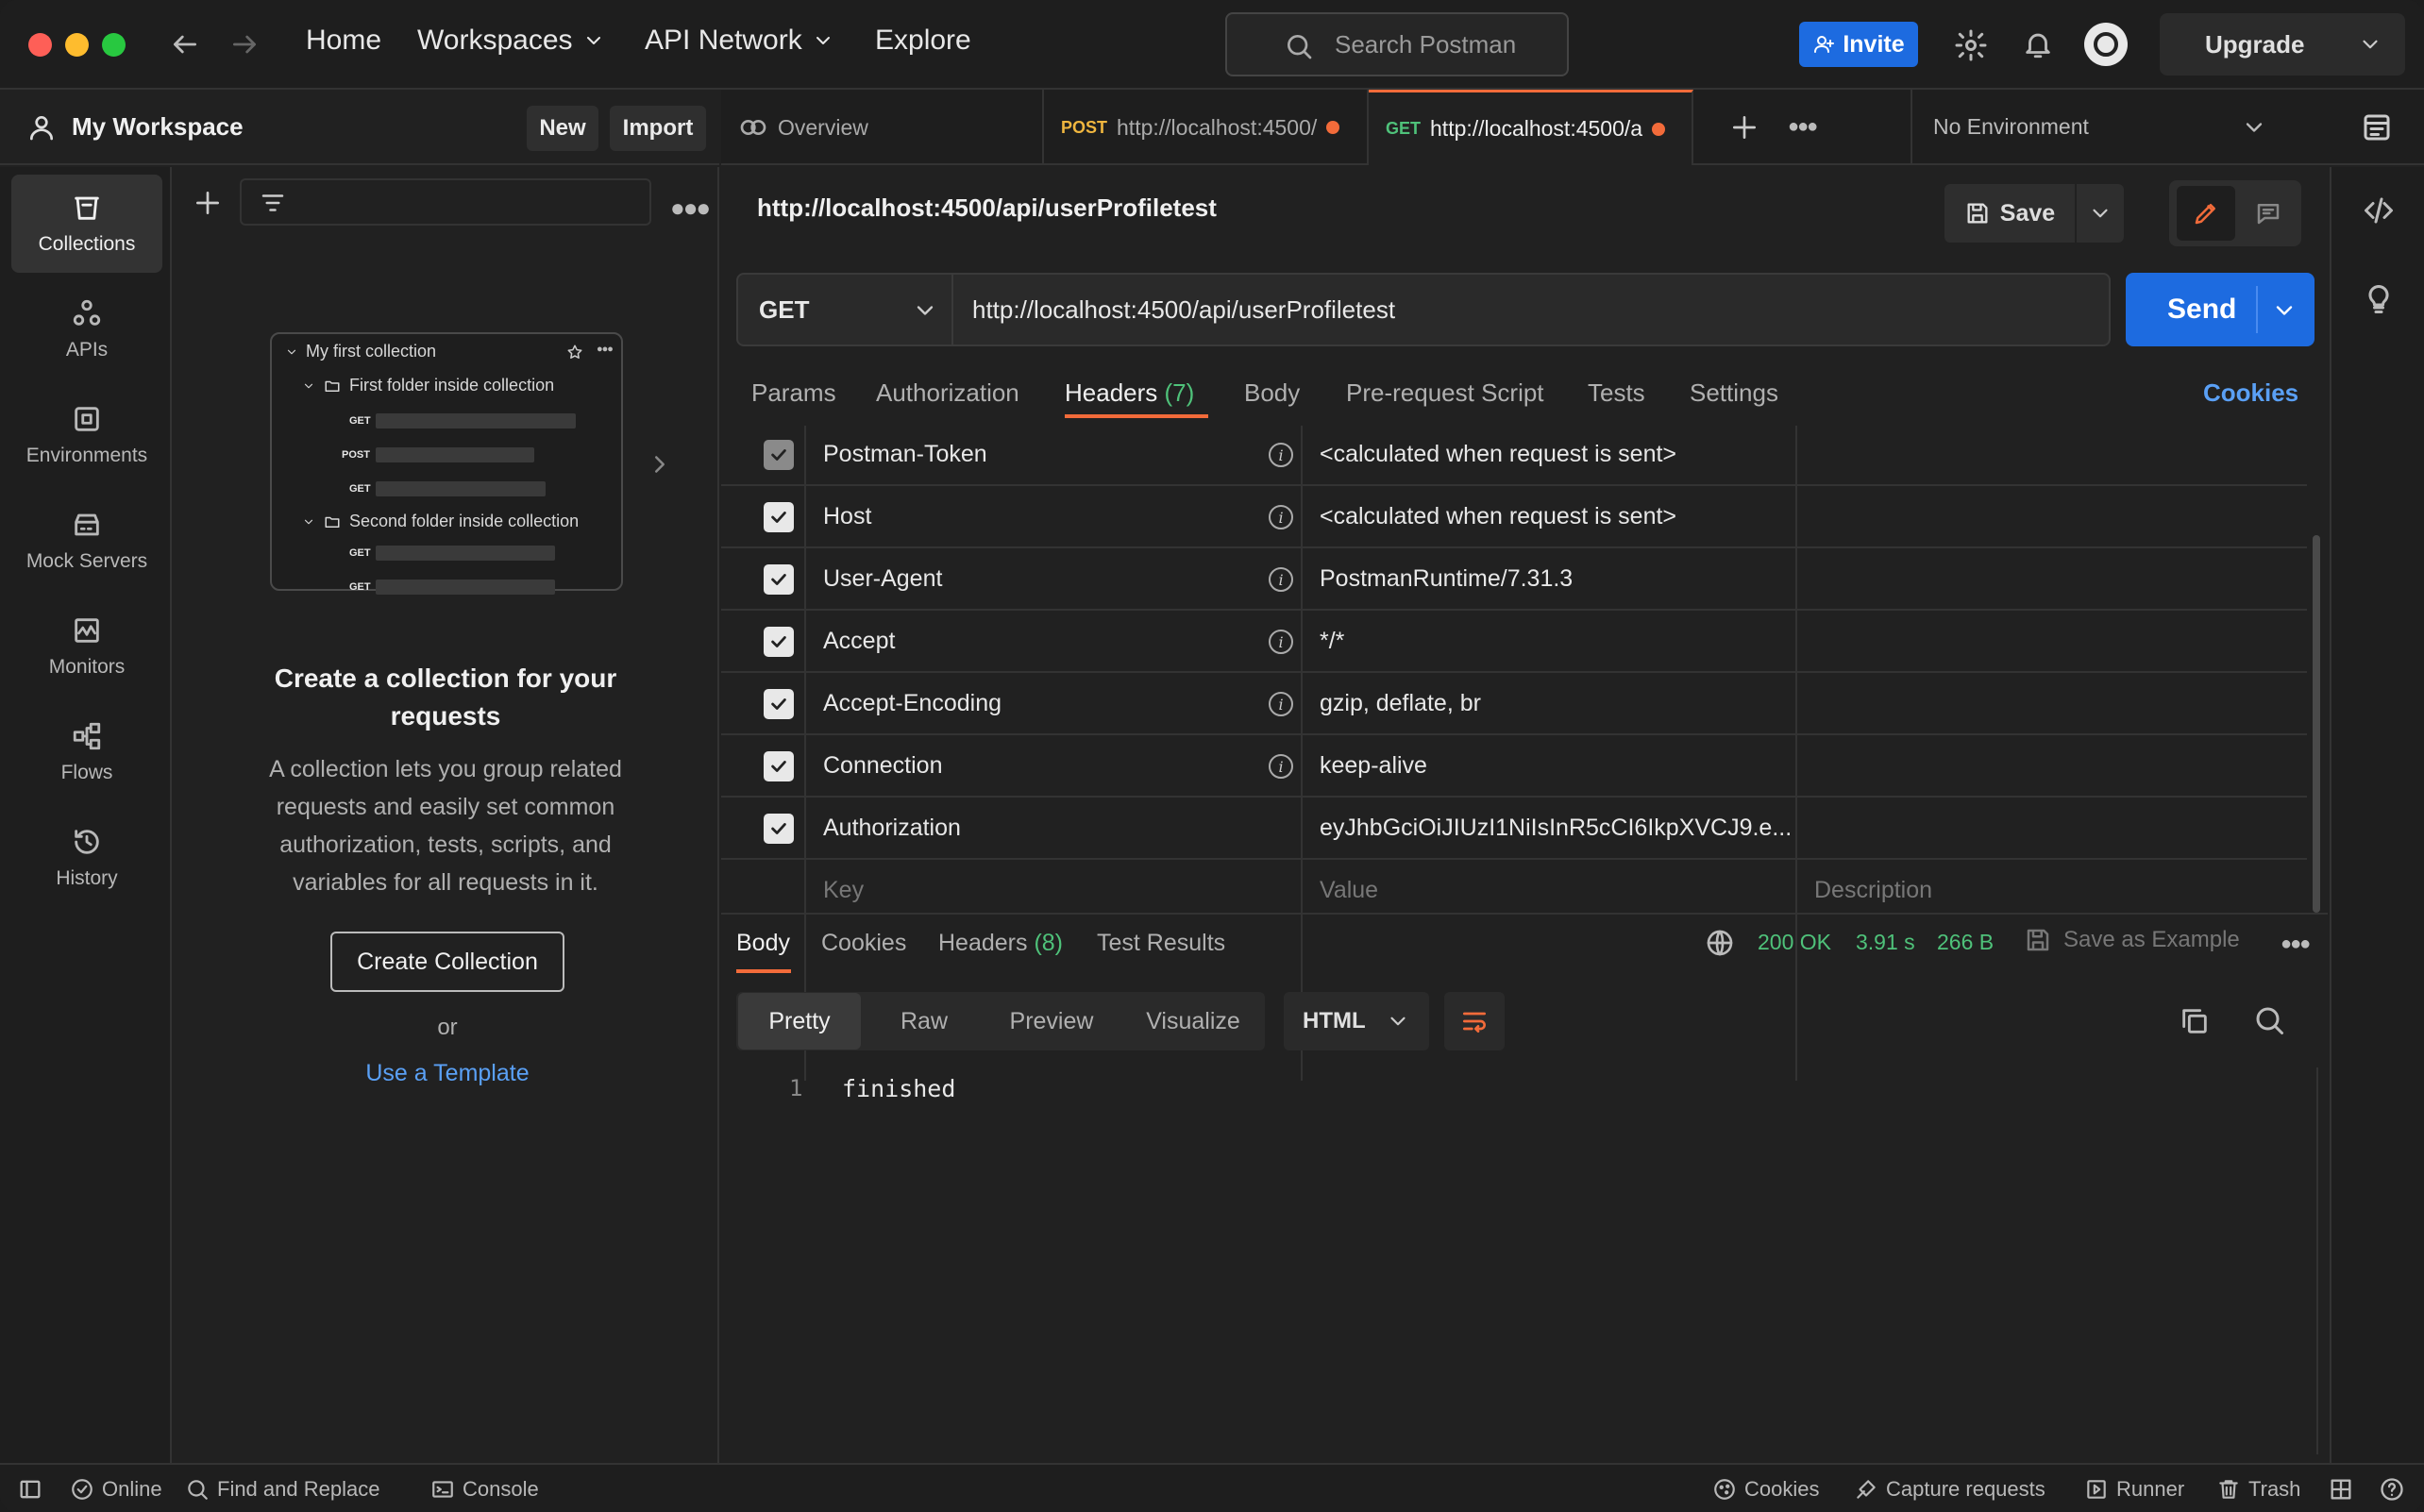  I want to click on sidebar-item-environments: Environments, so click(87, 435).